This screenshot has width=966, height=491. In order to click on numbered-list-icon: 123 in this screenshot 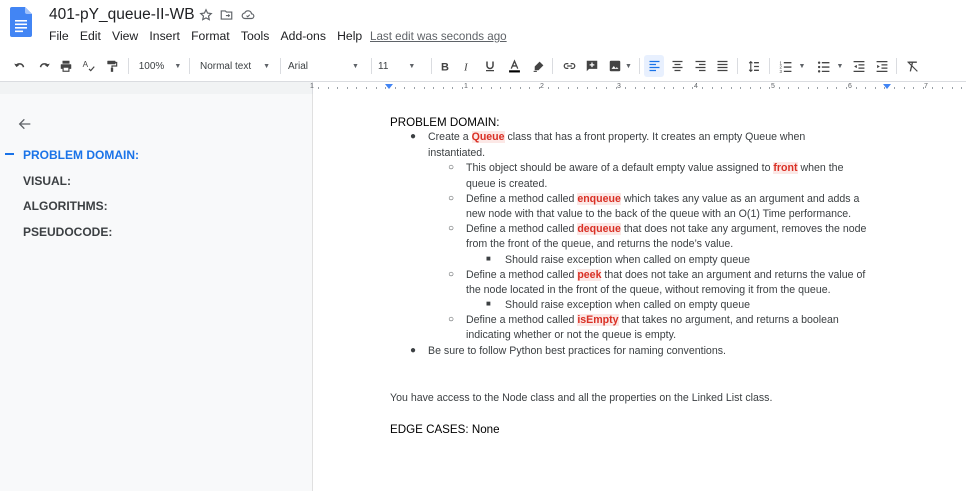, I will do `click(785, 66)`.